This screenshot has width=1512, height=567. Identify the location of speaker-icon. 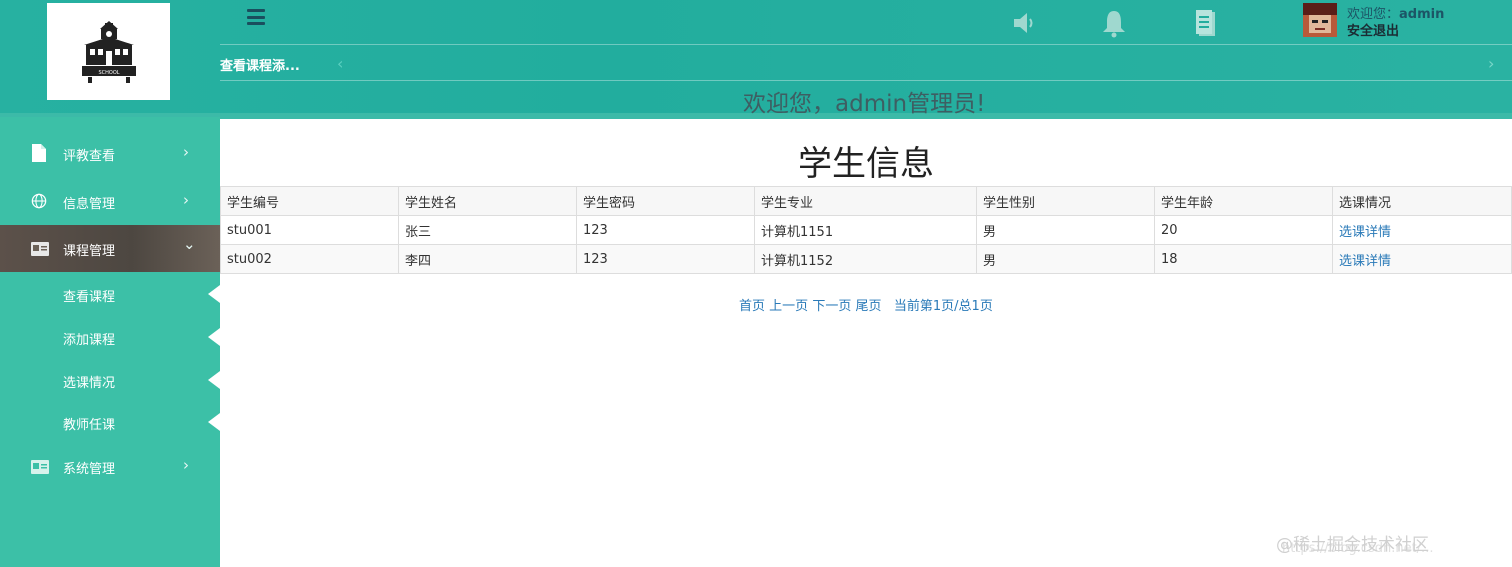
(1024, 23).